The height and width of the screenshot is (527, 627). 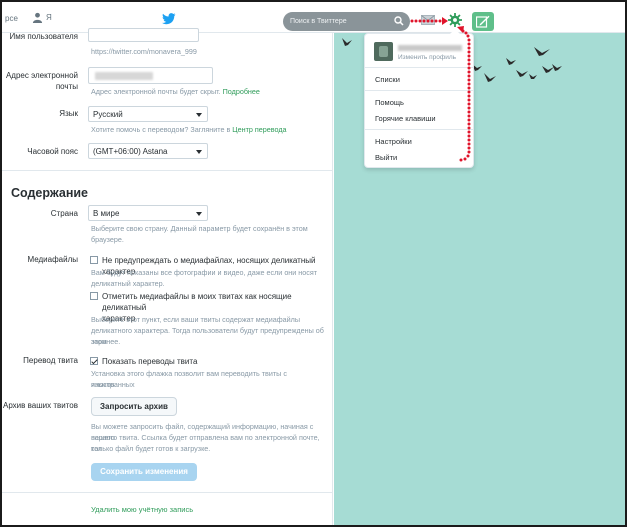 What do you see at coordinates (66, 86) in the screenshot?
I see `email-label-line2: почты` at bounding box center [66, 86].